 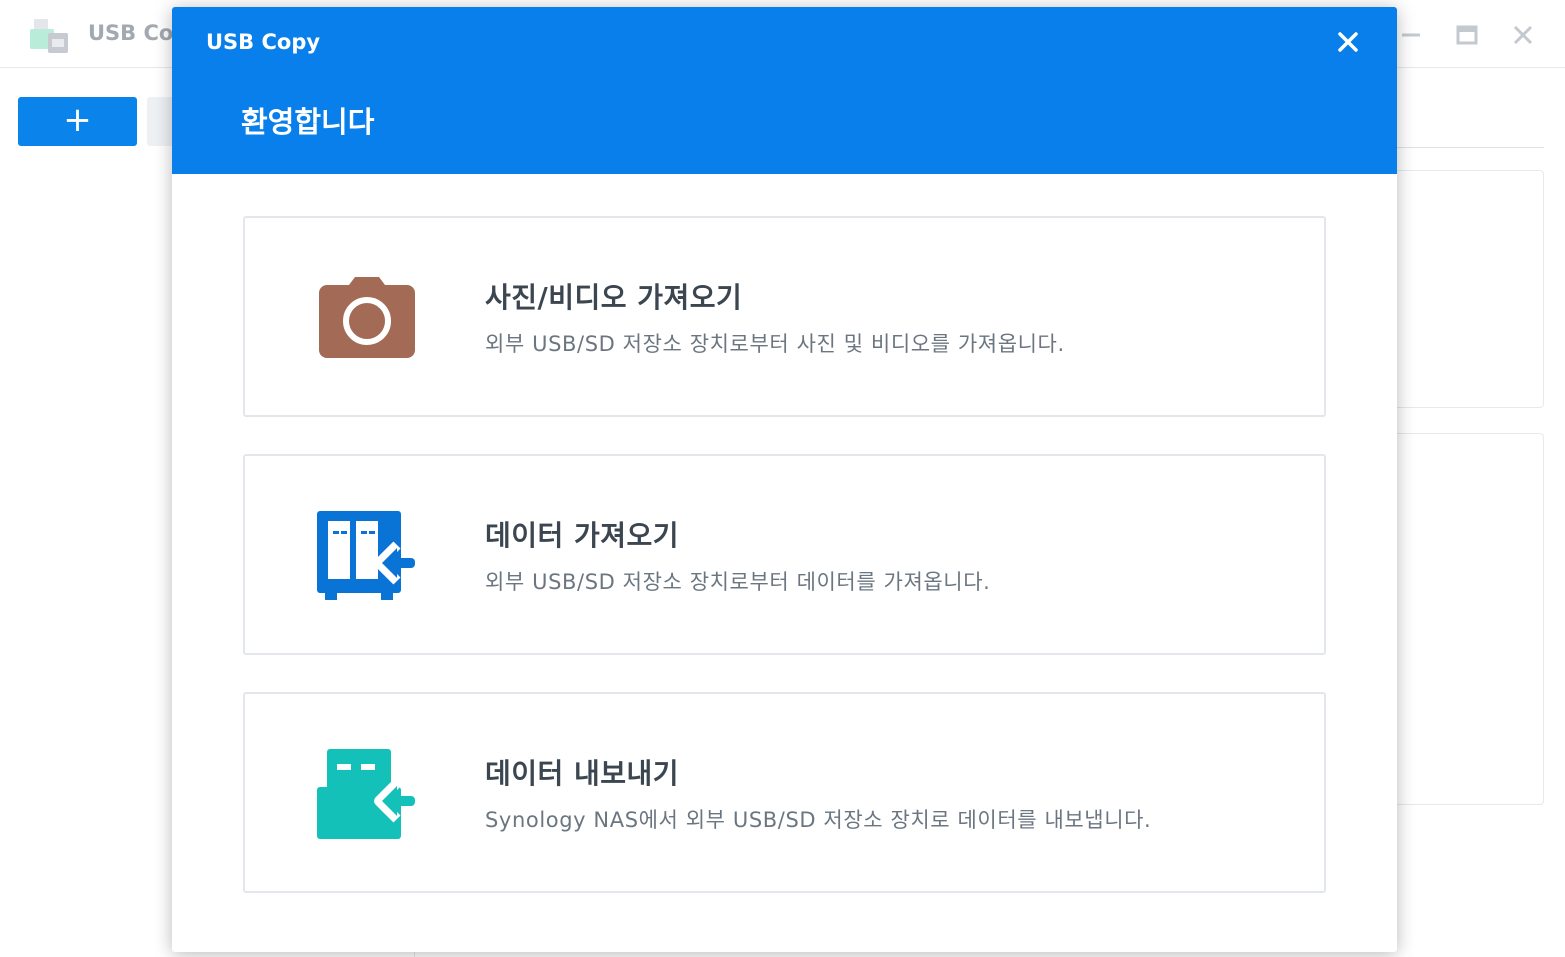 What do you see at coordinates (77, 121) in the screenshot?
I see `add-task-button: +` at bounding box center [77, 121].